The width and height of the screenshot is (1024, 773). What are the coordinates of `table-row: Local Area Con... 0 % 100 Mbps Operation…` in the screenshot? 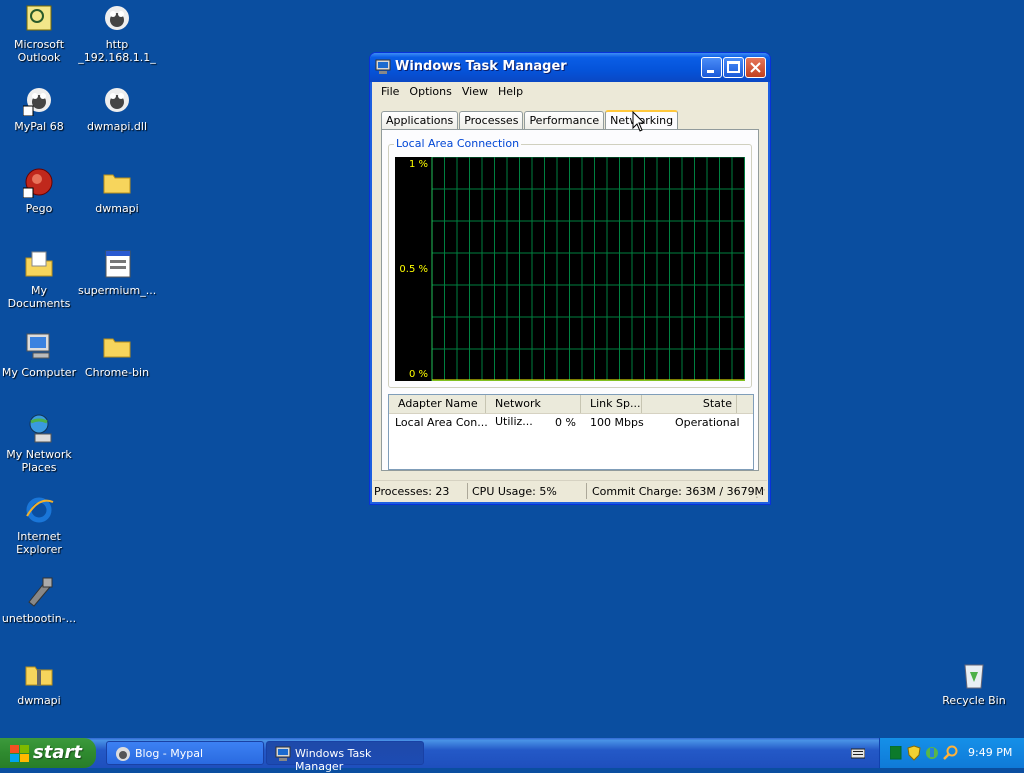 It's located at (571, 423).